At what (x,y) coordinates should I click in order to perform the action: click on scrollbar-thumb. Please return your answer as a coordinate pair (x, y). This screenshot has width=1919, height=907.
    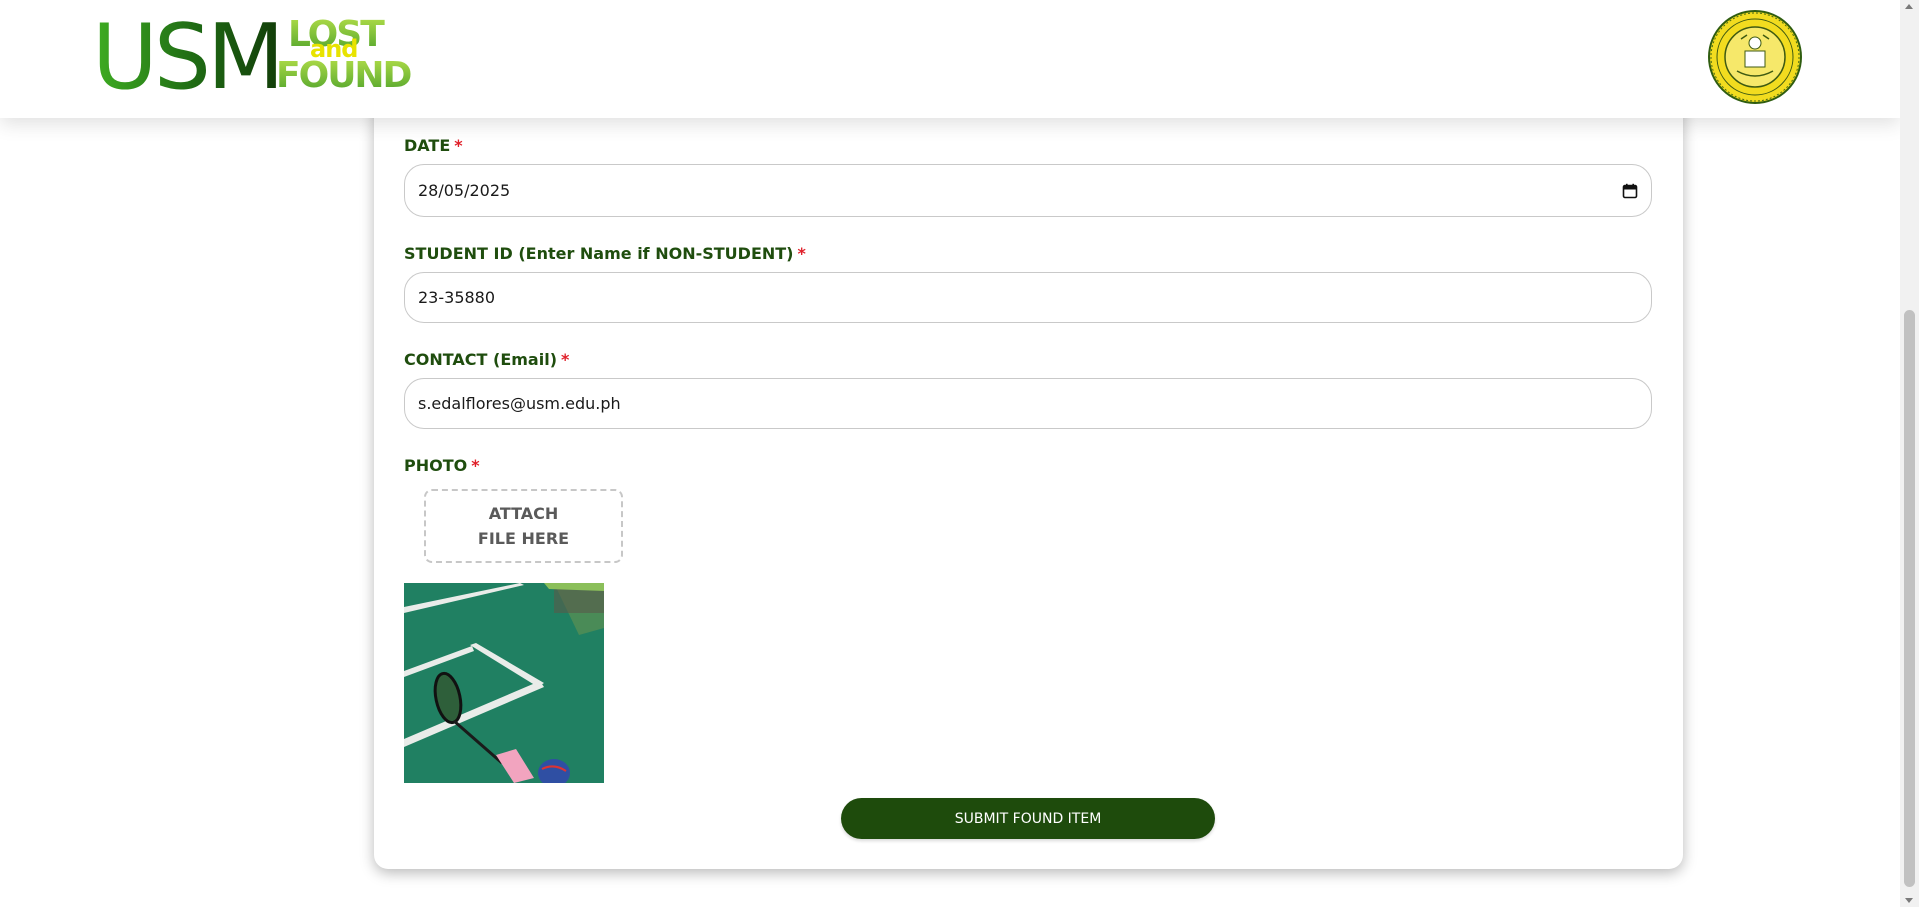
    Looking at the image, I should click on (1909, 598).